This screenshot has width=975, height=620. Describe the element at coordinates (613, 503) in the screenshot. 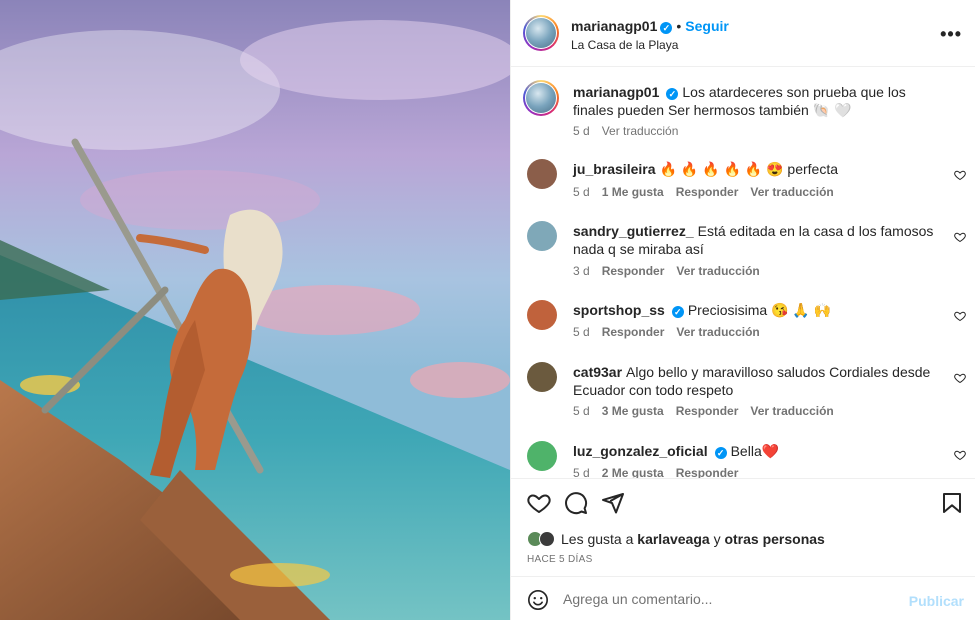

I see `paper-plane-icon` at that location.